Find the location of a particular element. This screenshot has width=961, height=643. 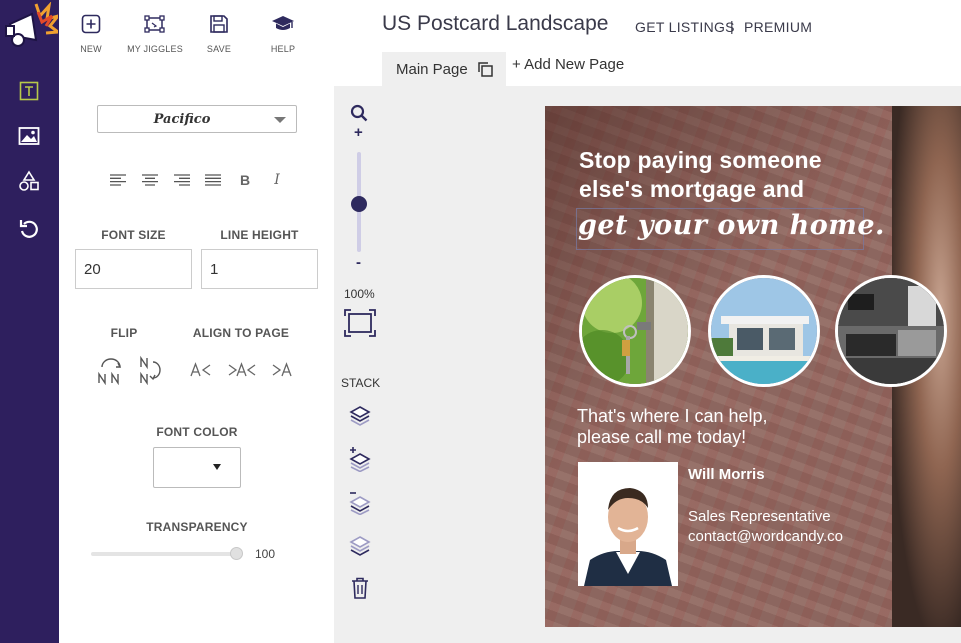

transparency-label: TRANSPARENCY is located at coordinates (197, 527).